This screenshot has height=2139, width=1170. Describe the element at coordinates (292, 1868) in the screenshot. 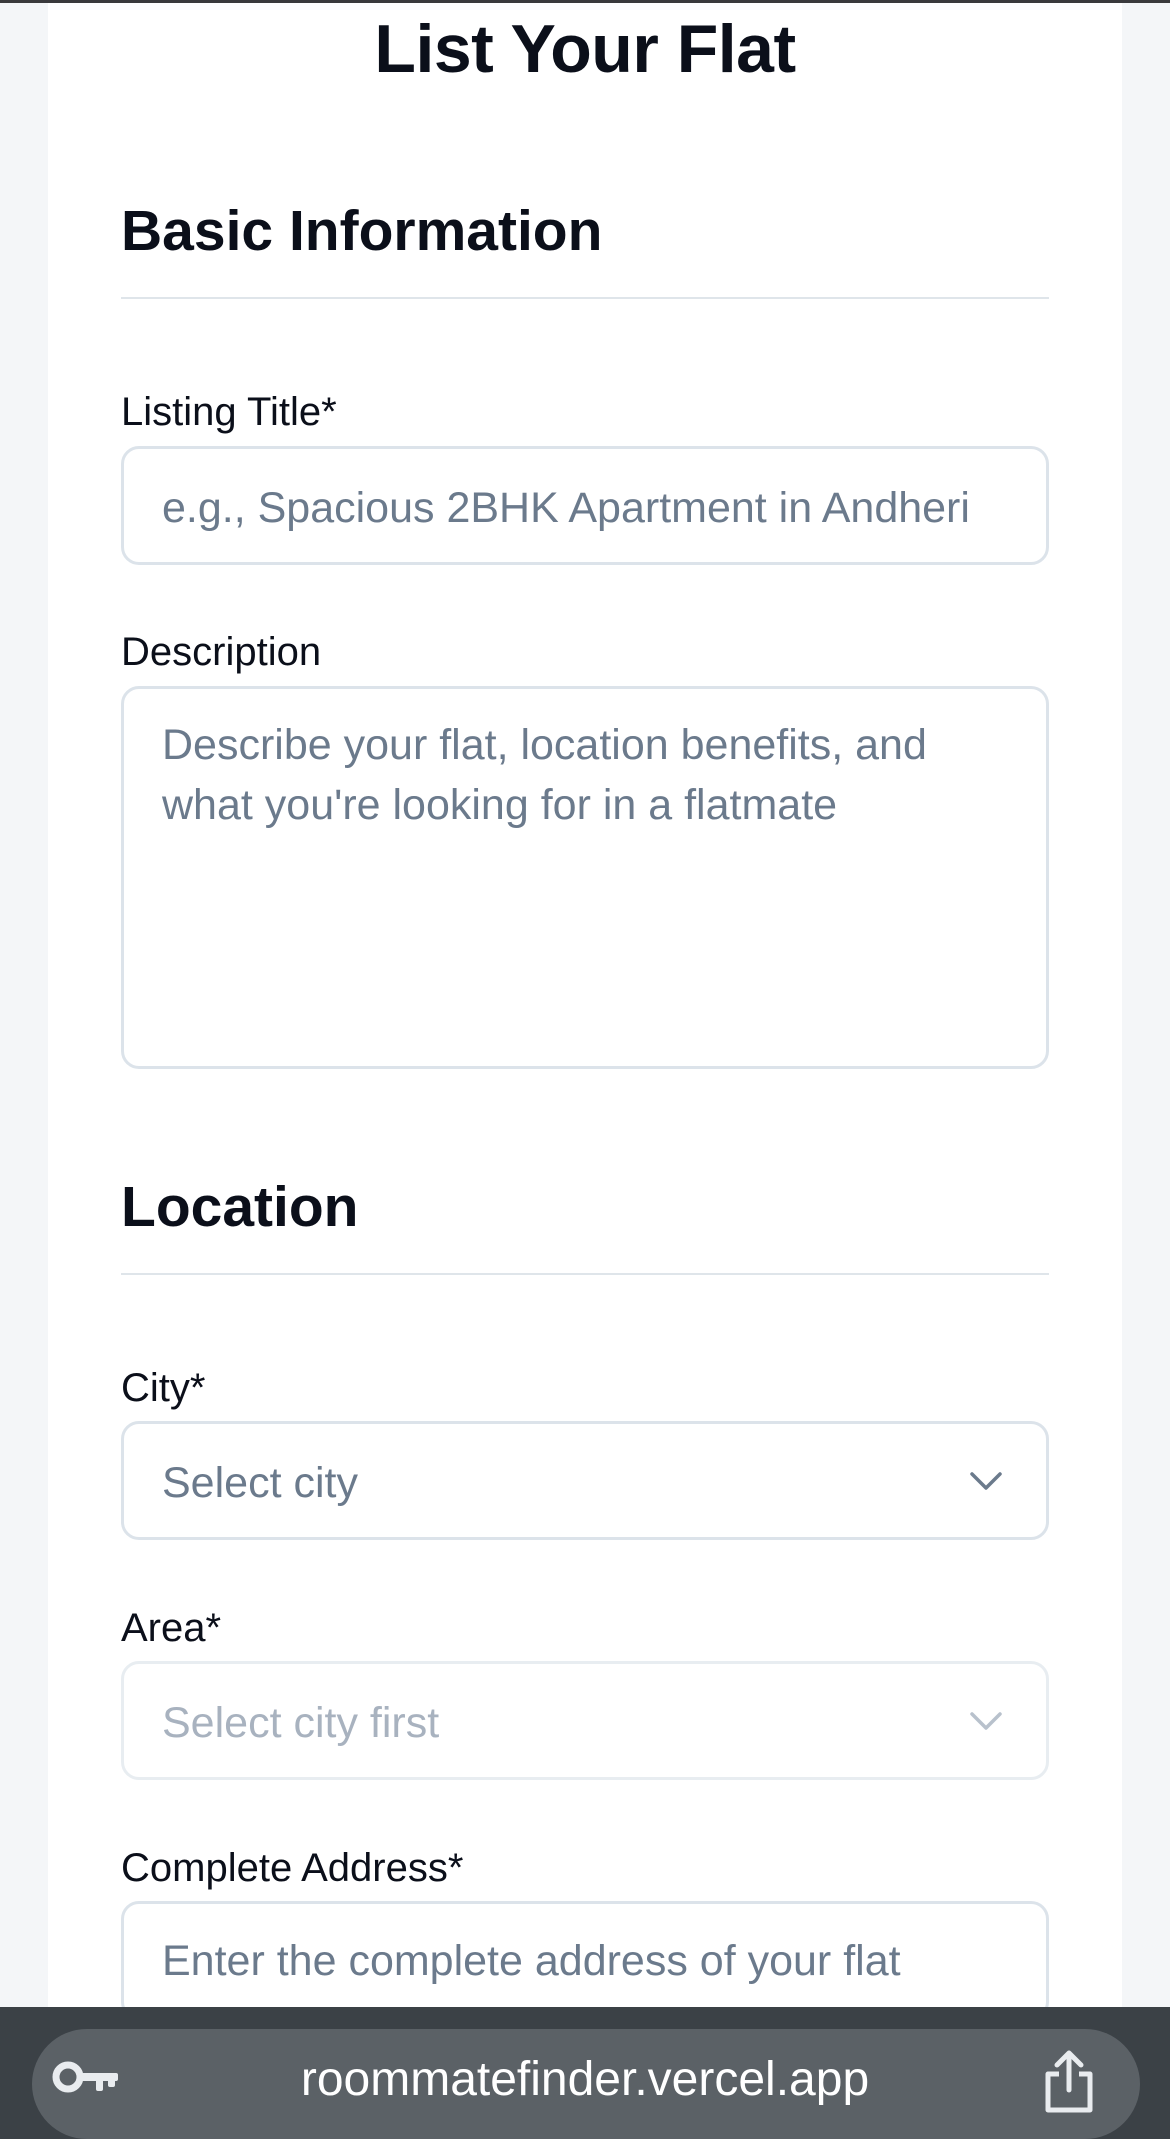

I see `complete-address-label: Complete Address*` at that location.